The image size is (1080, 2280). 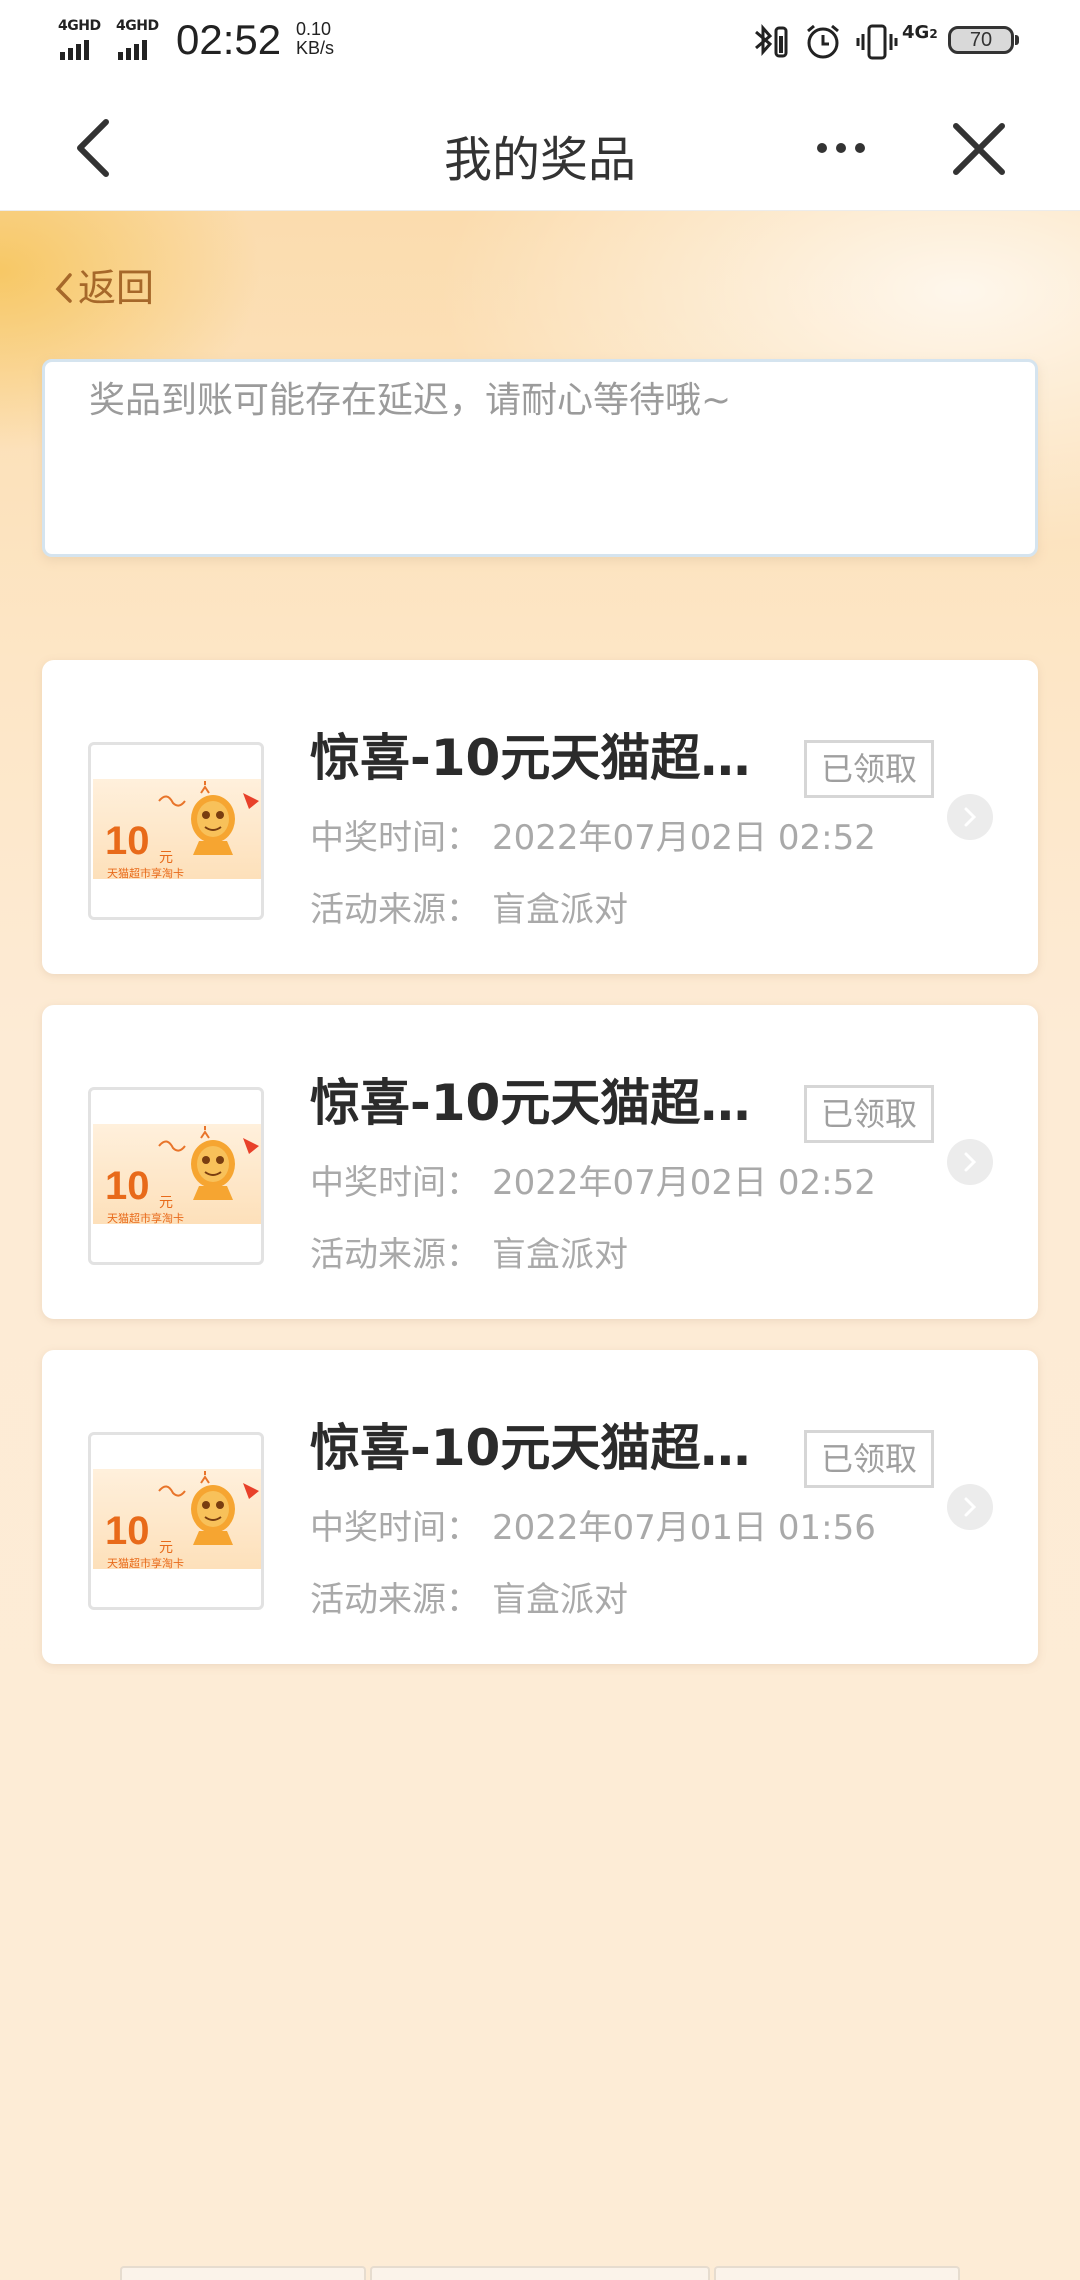 I want to click on vibrate-icon, so click(x=877, y=42).